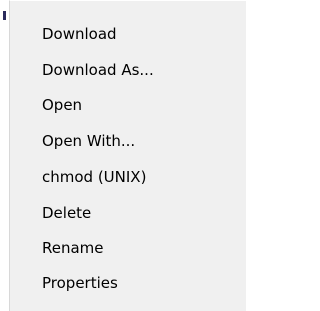 This screenshot has width=320, height=311. What do you see at coordinates (128, 177) in the screenshot?
I see `menu-item-chmod: chmod (UNIX)` at bounding box center [128, 177].